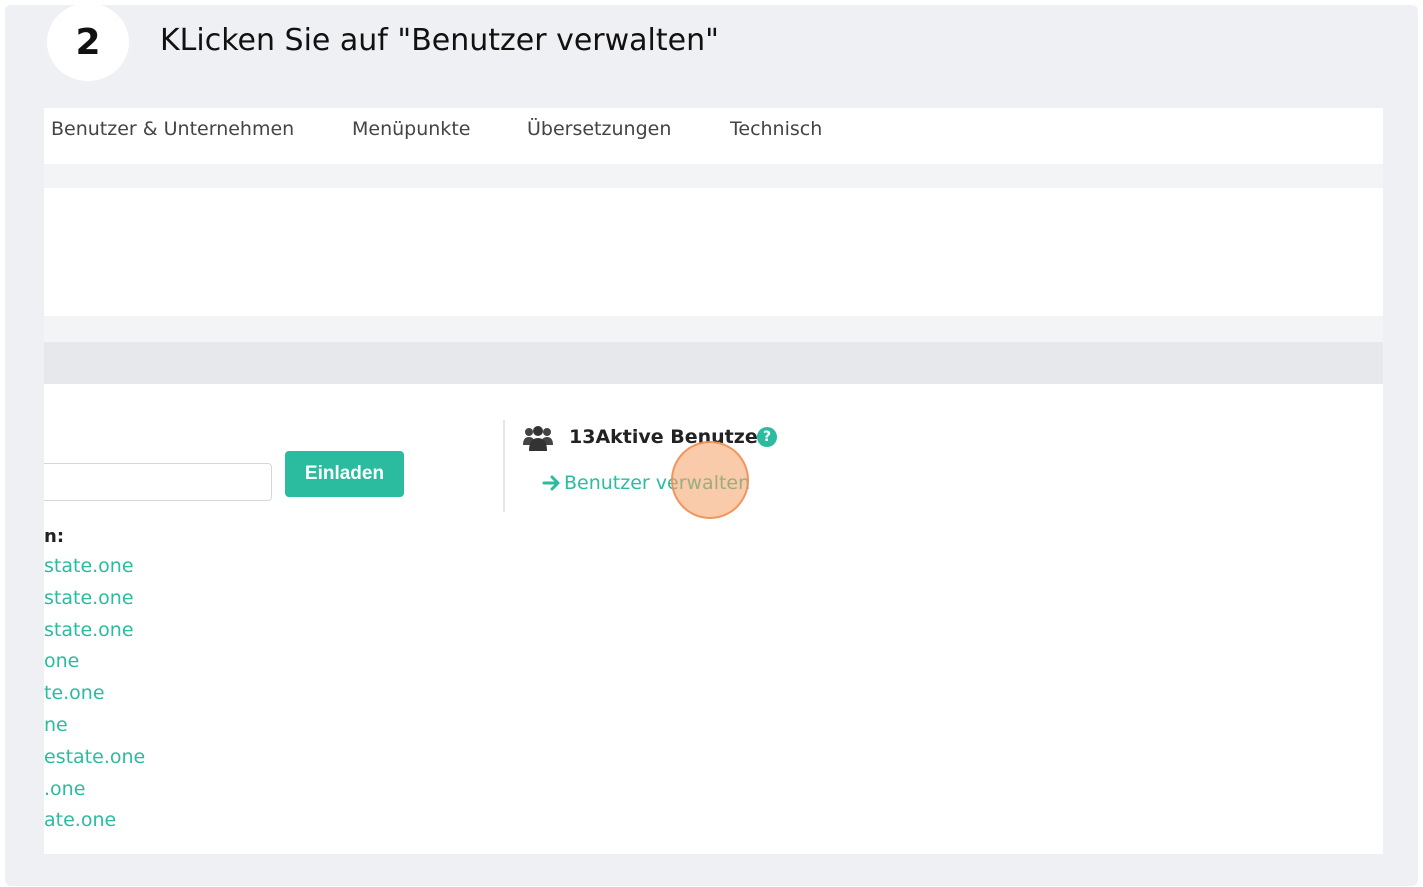 The image size is (1423, 887). Describe the element at coordinates (344, 474) in the screenshot. I see `invite-button: Einladen` at that location.